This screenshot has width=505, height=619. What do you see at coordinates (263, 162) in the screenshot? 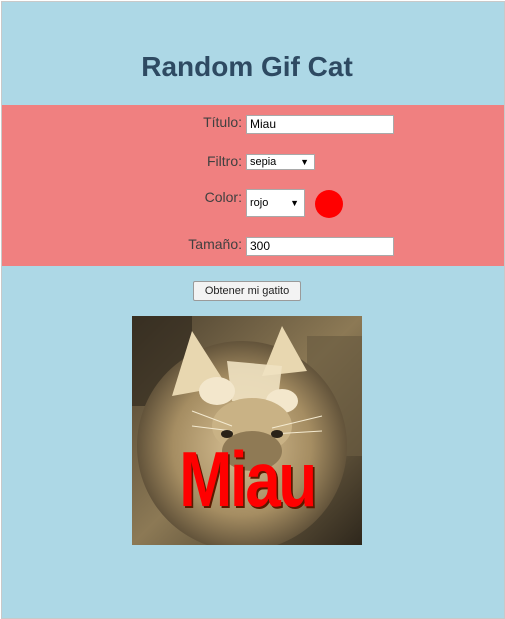
I see `filter-select-value: sepia` at bounding box center [263, 162].